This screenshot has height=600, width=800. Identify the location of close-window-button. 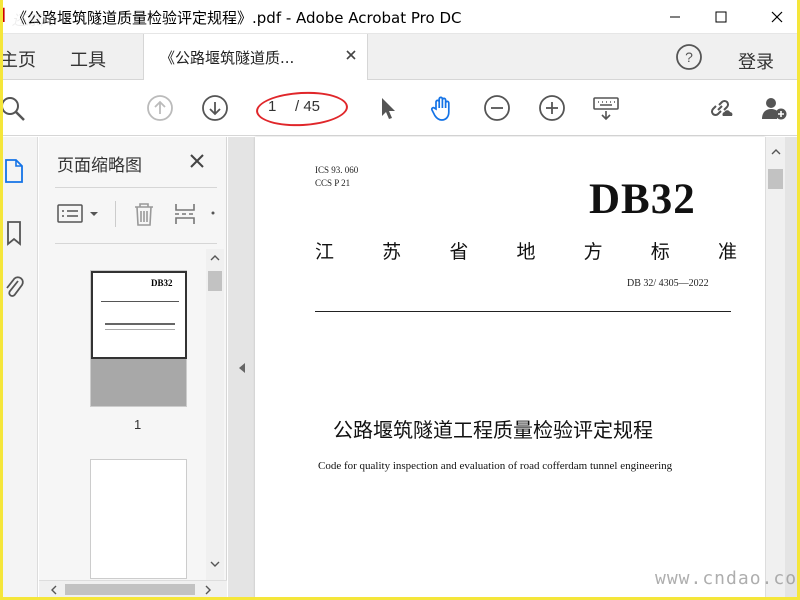
(776, 17).